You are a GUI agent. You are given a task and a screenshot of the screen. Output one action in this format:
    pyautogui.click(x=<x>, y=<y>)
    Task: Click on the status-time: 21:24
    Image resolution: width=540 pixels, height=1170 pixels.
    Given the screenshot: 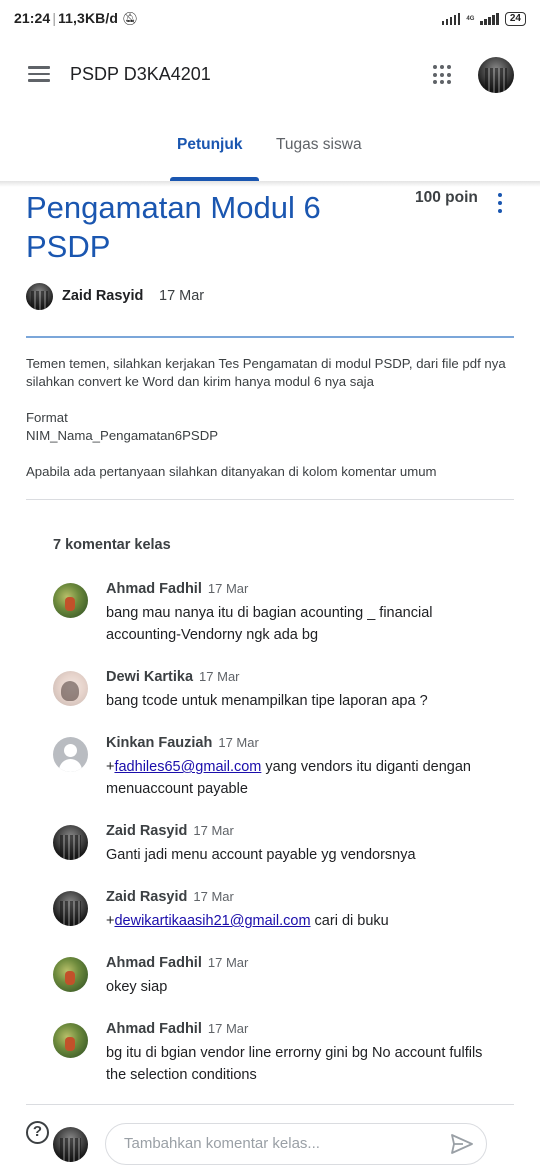 What is the action you would take?
    pyautogui.click(x=32, y=18)
    